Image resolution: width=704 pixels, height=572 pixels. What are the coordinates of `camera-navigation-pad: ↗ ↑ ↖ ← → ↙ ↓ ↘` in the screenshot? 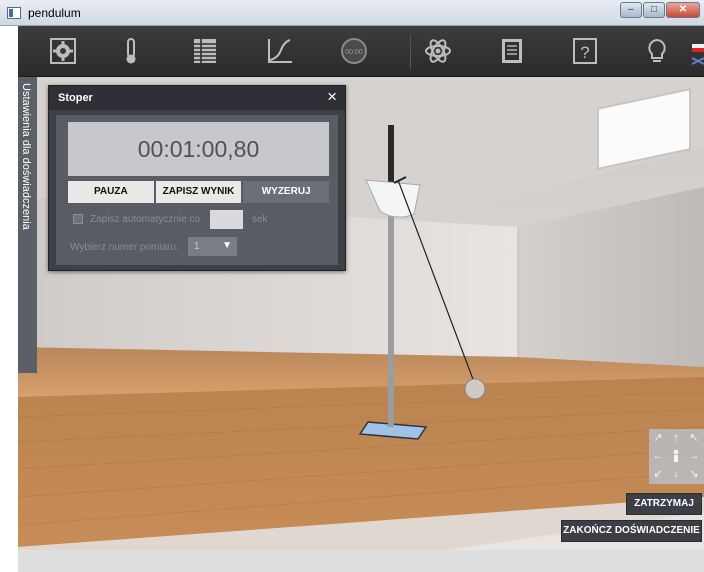 It's located at (676, 456).